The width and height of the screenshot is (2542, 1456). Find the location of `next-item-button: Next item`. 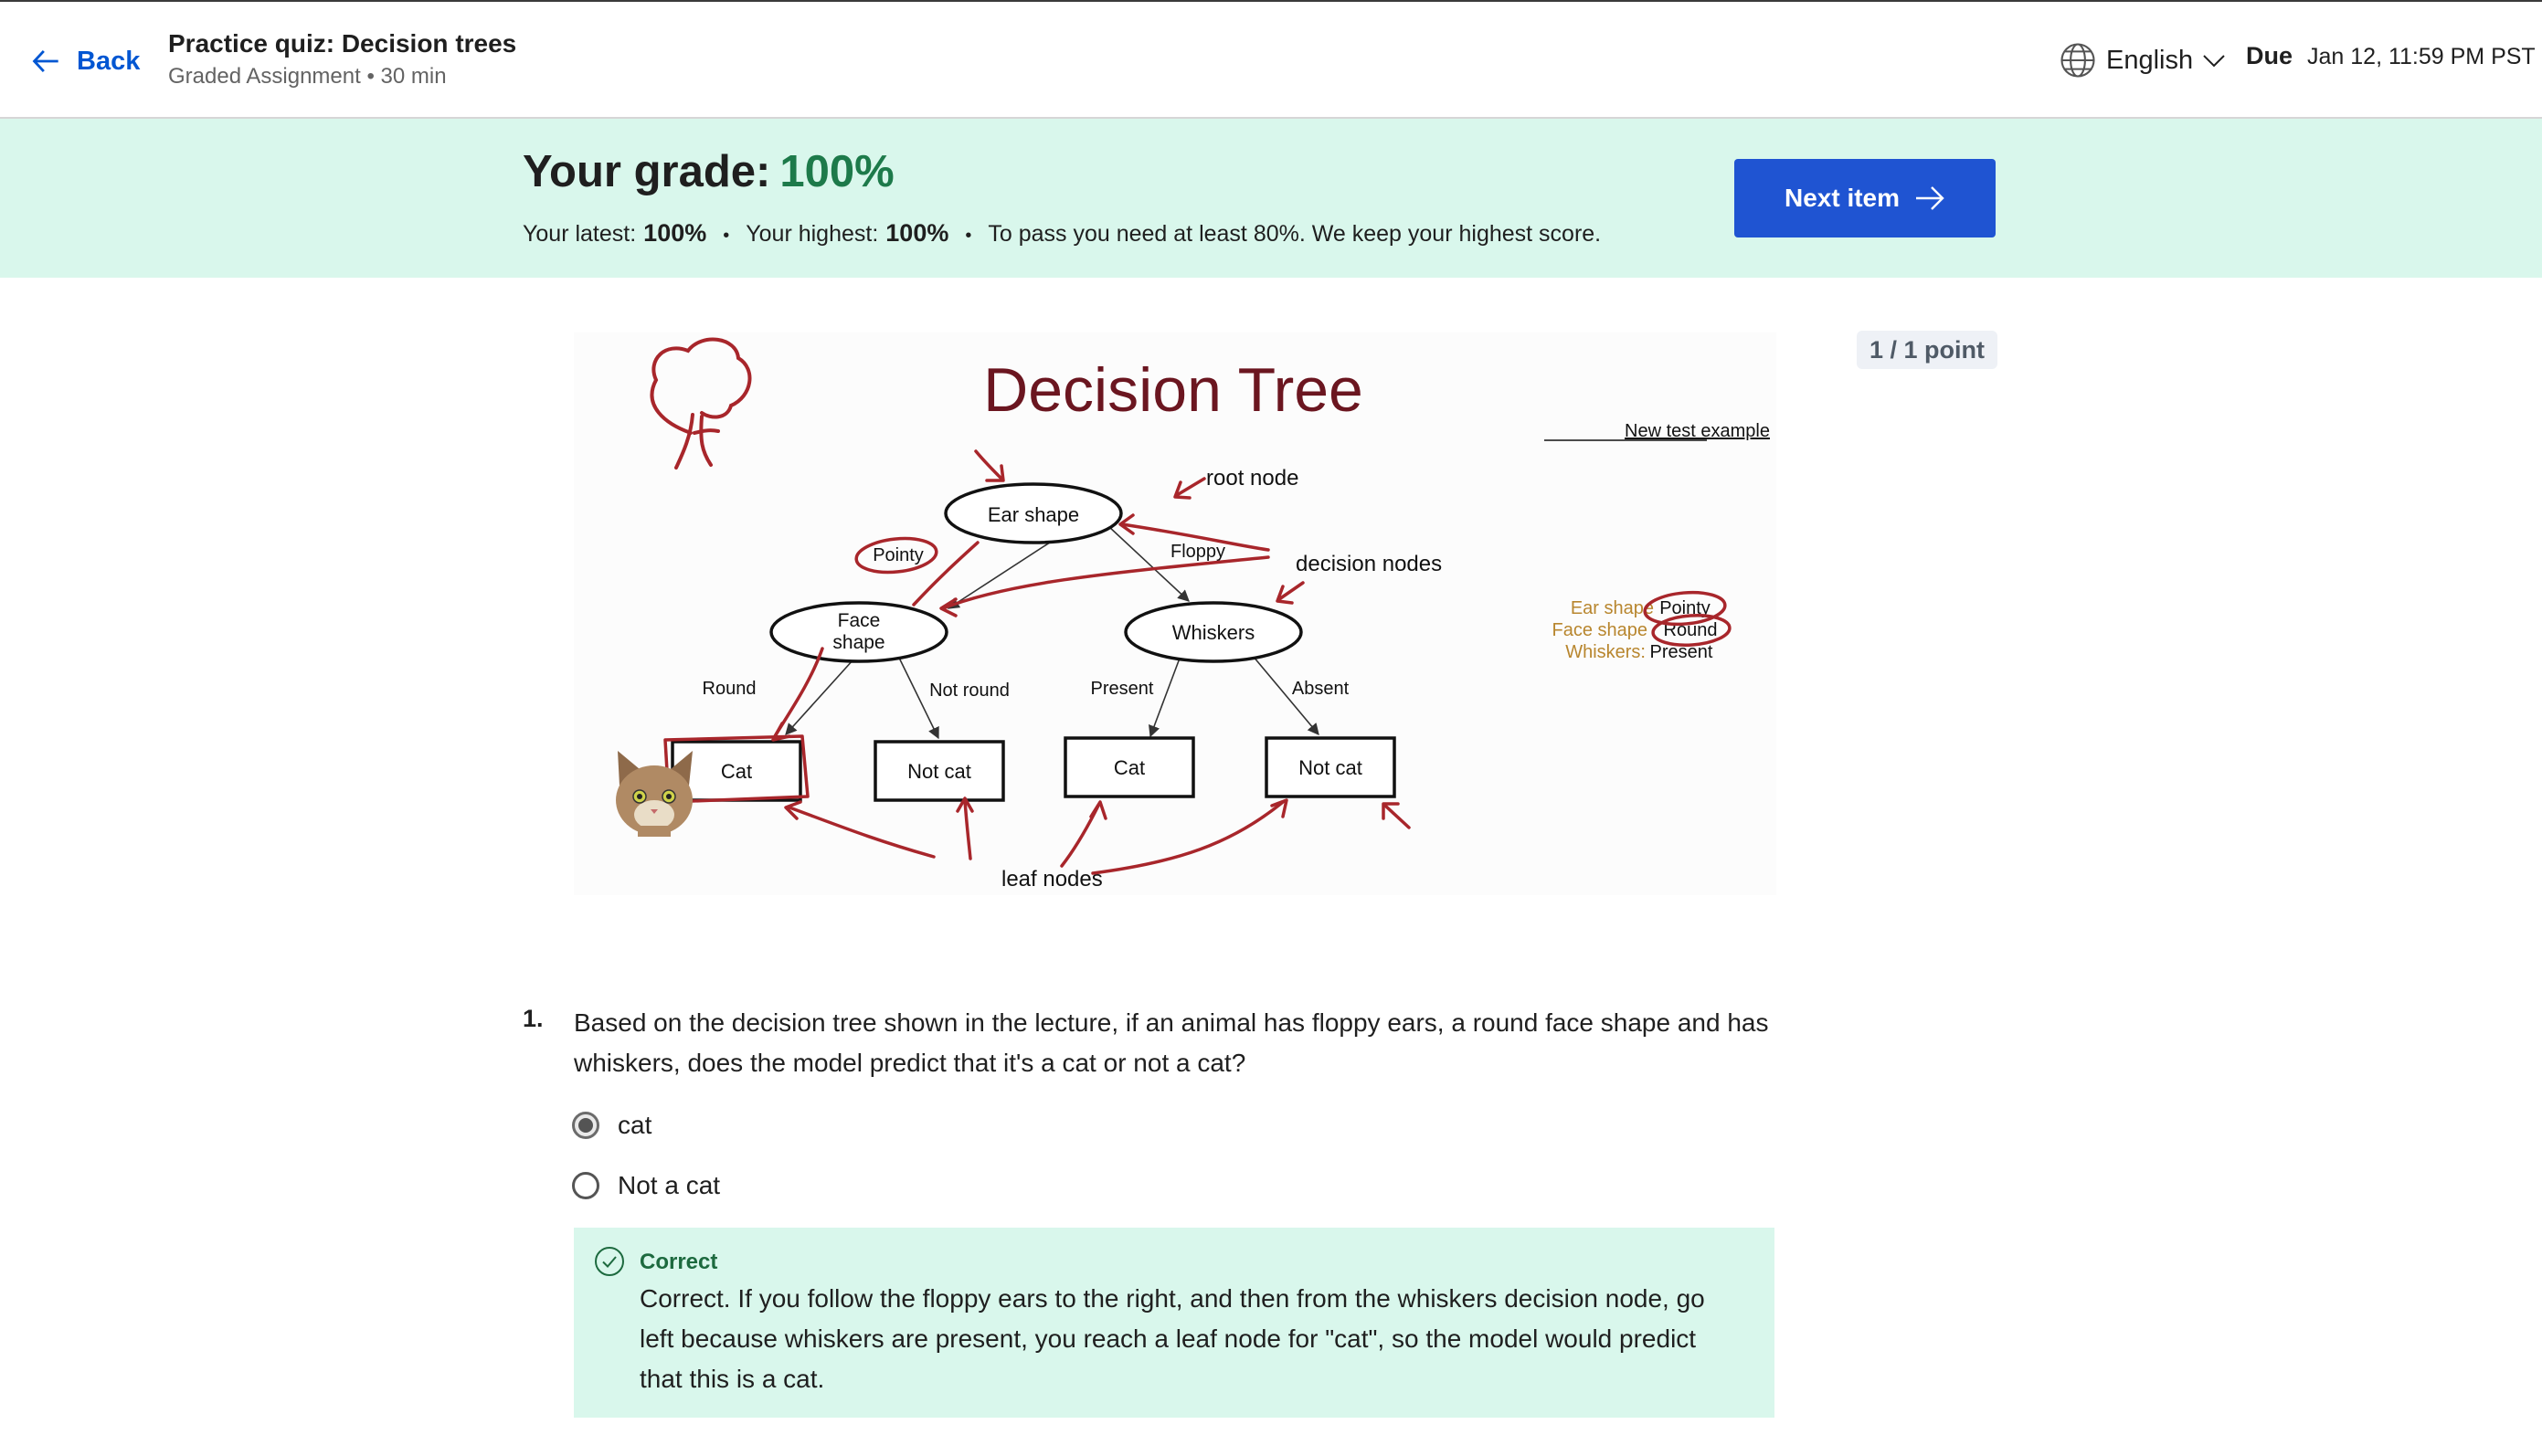

next-item-button: Next item is located at coordinates (1865, 198).